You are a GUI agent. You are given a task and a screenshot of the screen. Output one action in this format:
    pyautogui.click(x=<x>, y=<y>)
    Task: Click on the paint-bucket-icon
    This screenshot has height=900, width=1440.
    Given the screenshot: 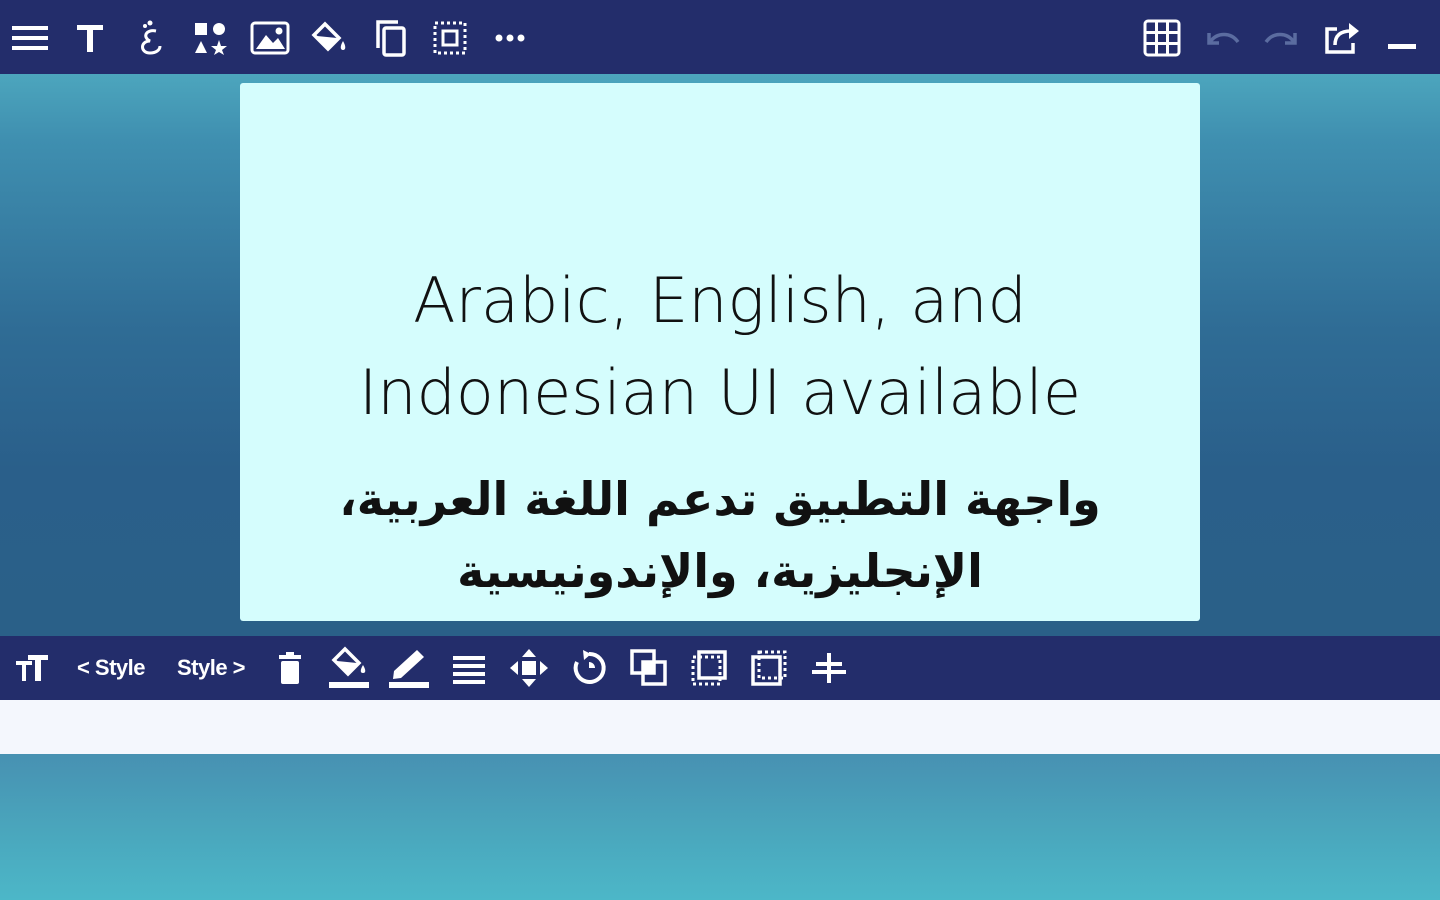 What is the action you would take?
    pyautogui.click(x=330, y=38)
    